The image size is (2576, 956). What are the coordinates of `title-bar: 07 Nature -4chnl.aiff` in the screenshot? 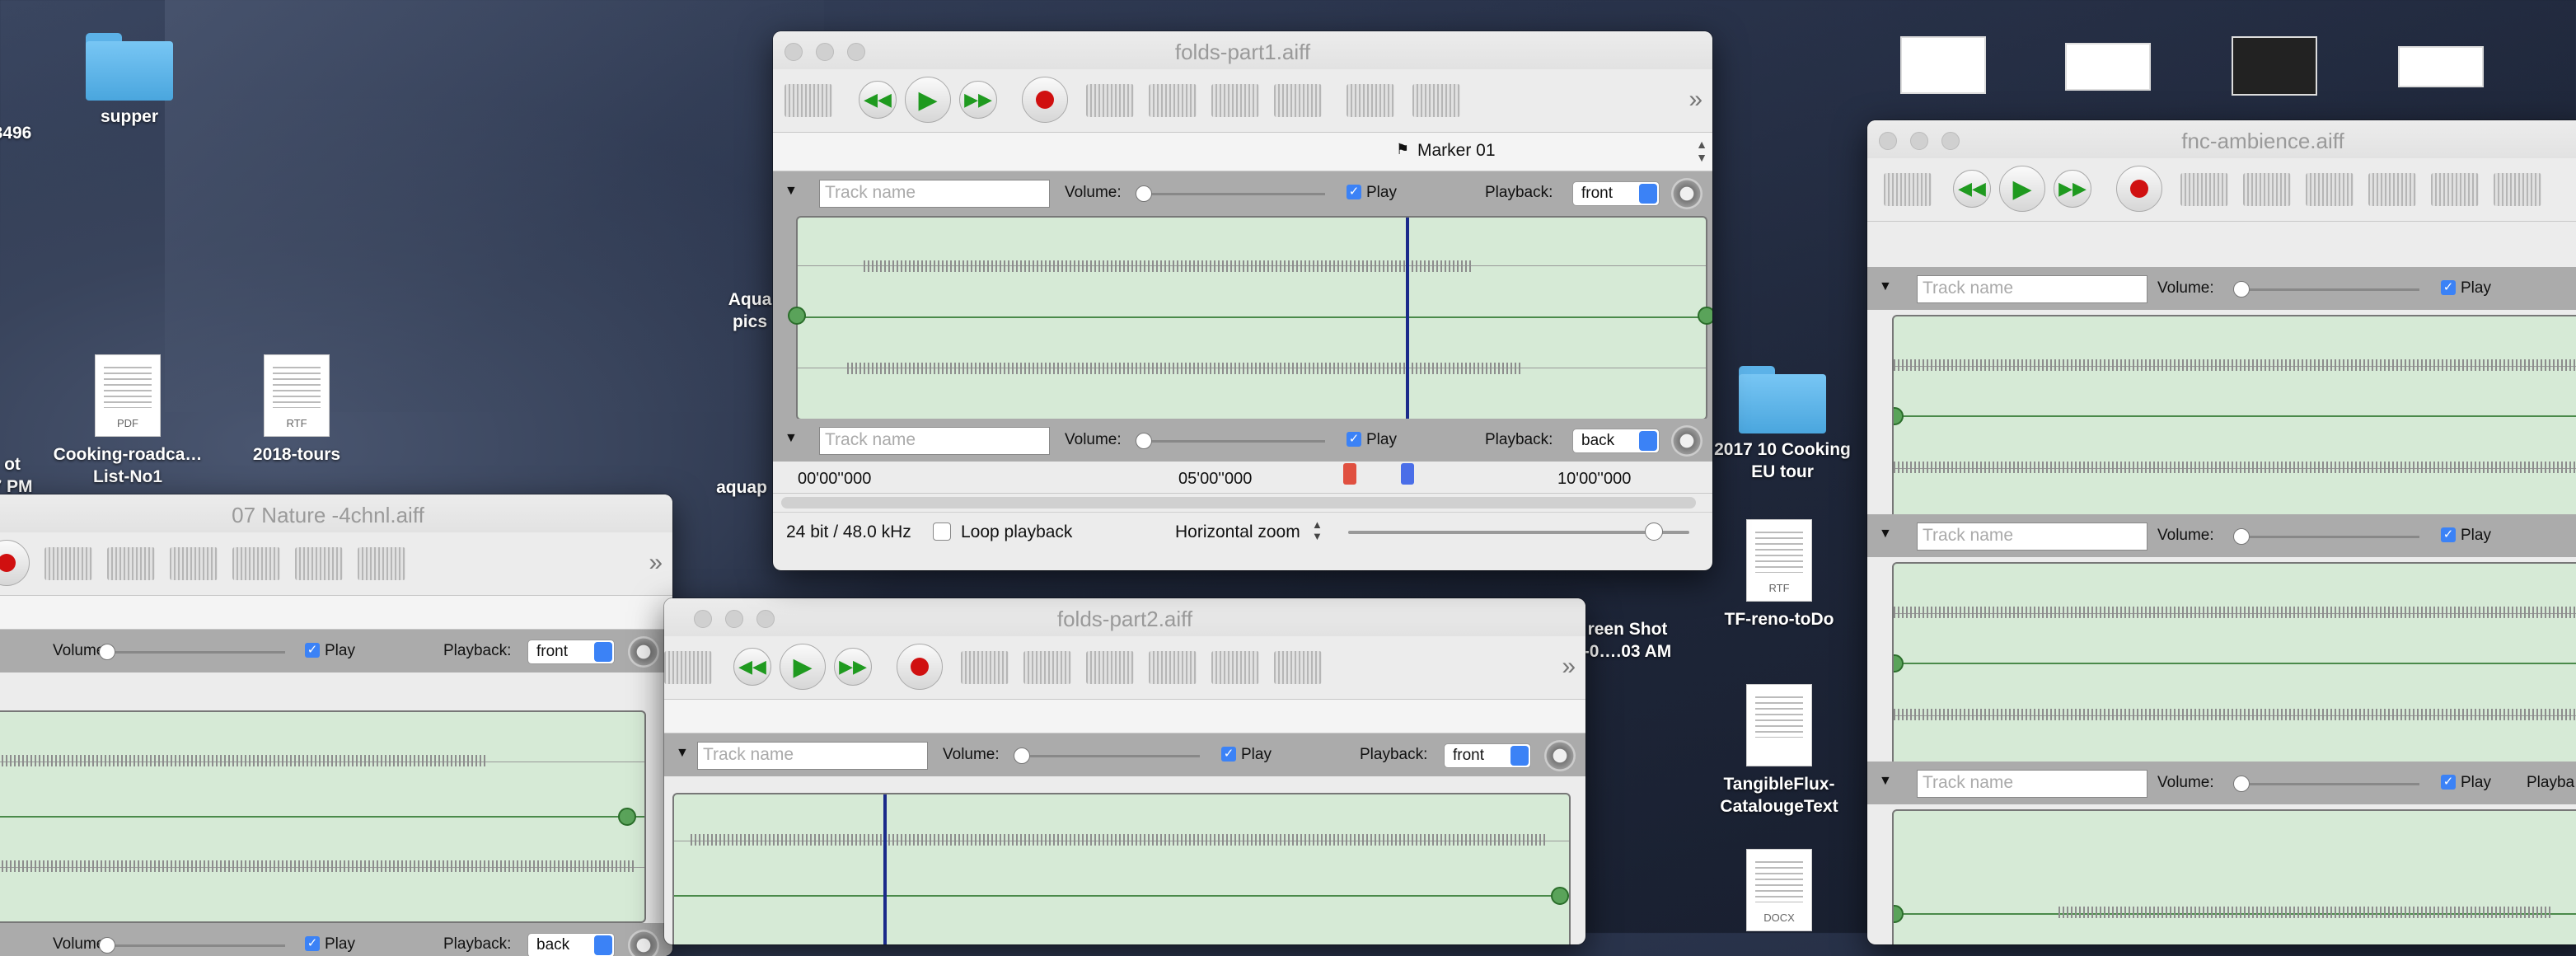 It's located at (336, 513).